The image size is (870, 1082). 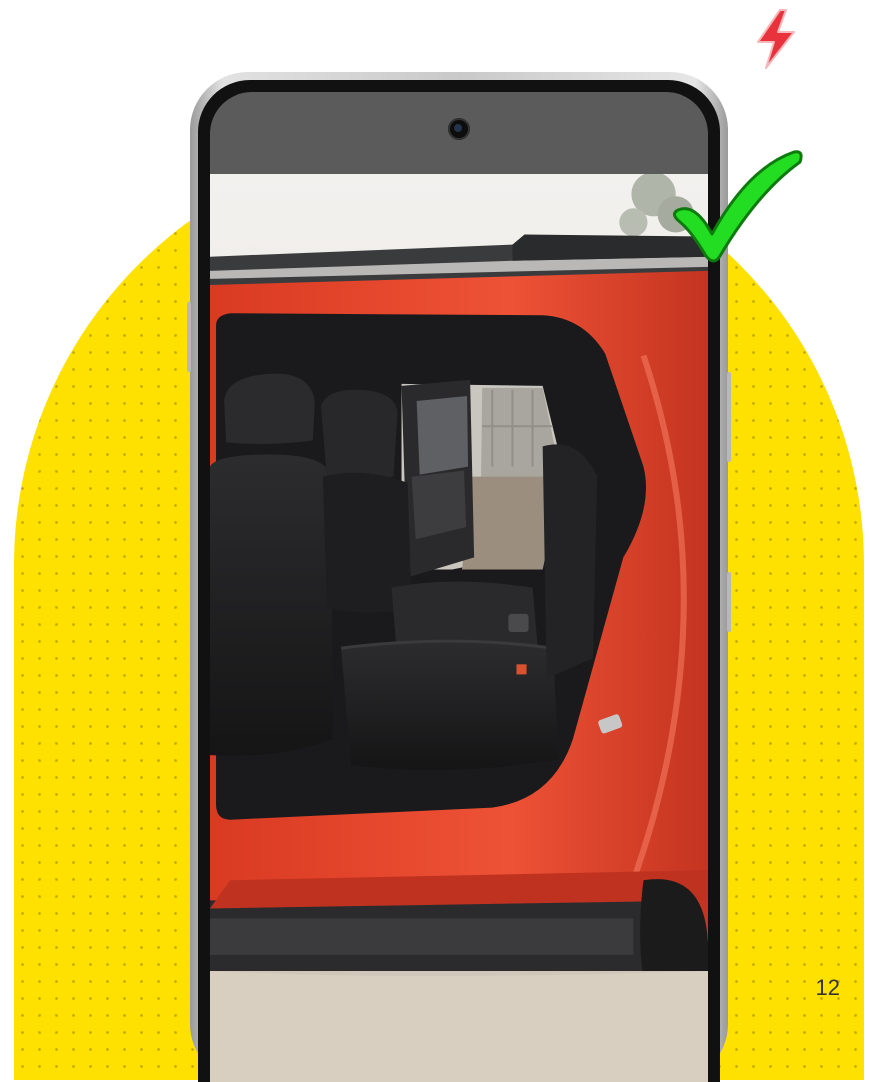 What do you see at coordinates (776, 39) in the screenshot?
I see `lightning-bolt-icon` at bounding box center [776, 39].